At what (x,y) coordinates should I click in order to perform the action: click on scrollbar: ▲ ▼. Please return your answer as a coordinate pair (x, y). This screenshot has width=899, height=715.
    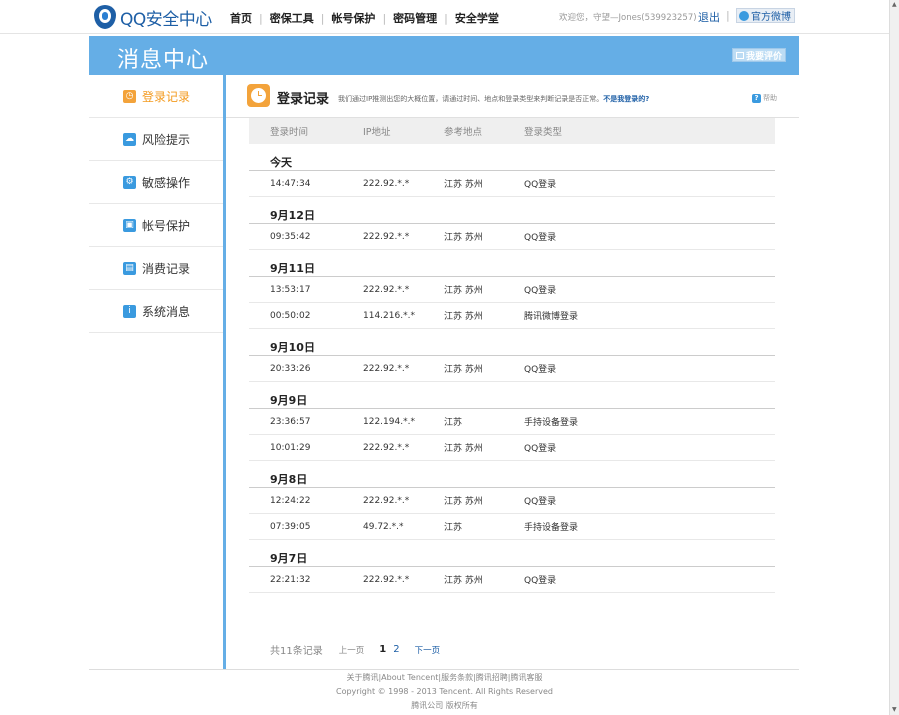
    Looking at the image, I should click on (894, 357).